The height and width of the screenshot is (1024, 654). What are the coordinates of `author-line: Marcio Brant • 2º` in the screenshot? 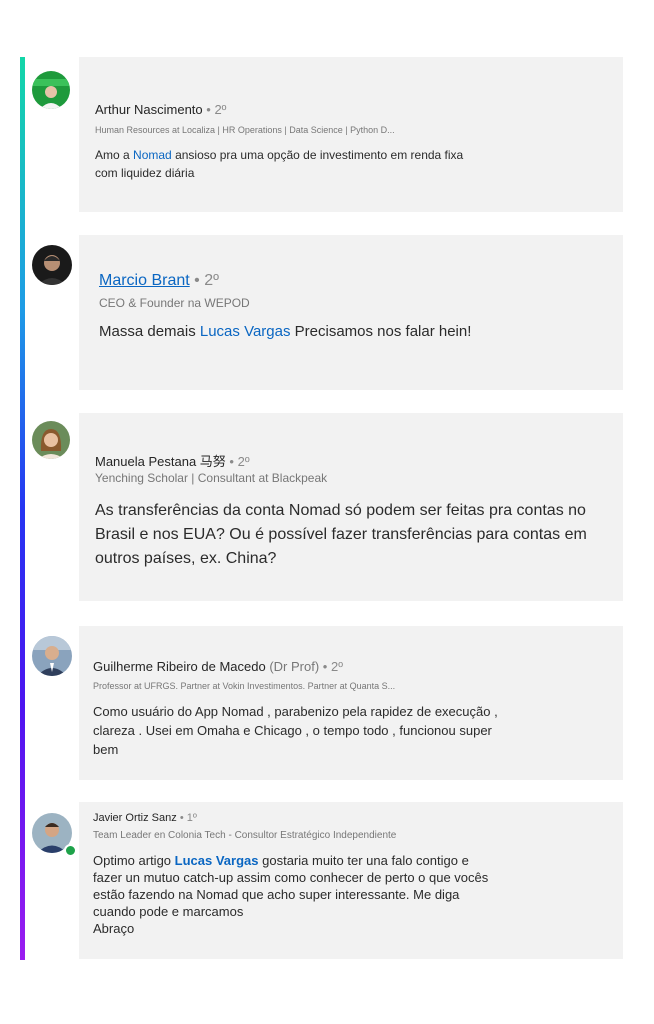 It's located at (159, 281).